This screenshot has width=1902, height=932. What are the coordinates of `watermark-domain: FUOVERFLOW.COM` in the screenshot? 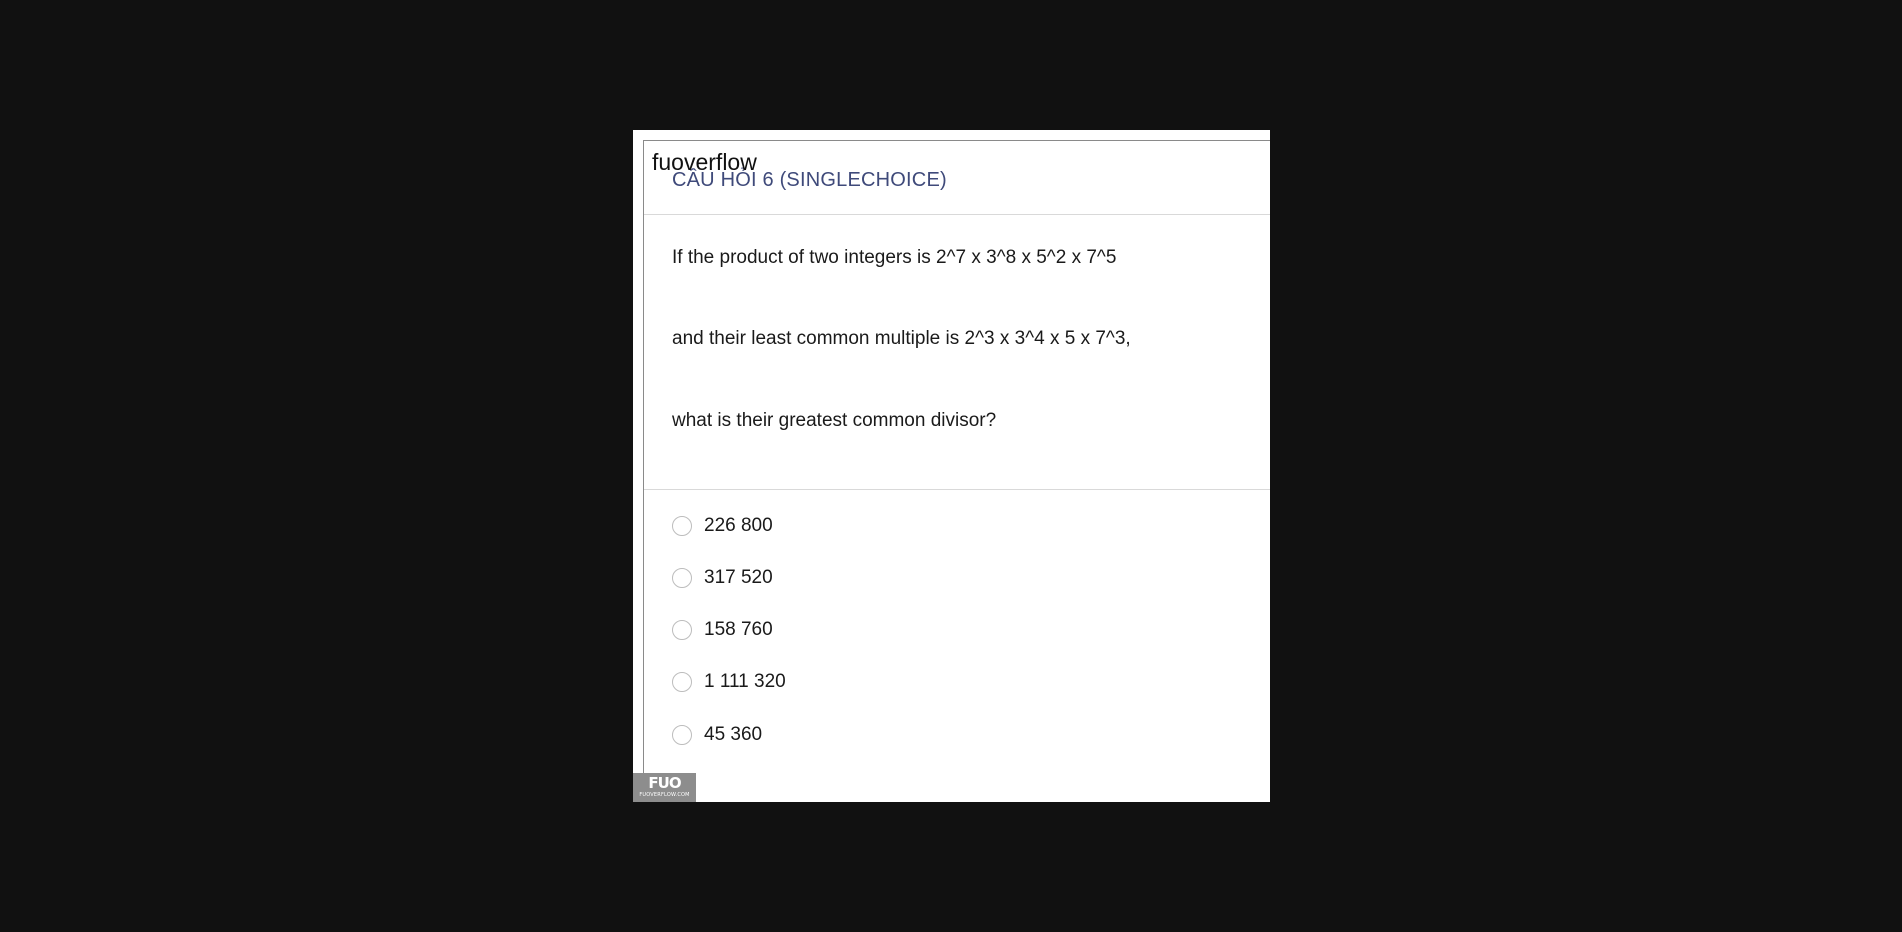 It's located at (664, 795).